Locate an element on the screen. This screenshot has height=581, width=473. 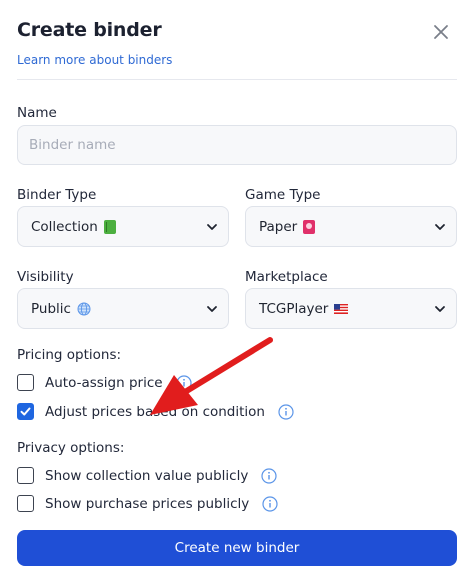
adjust-condition-label: Adjust prices based on condition is located at coordinates (155, 411).